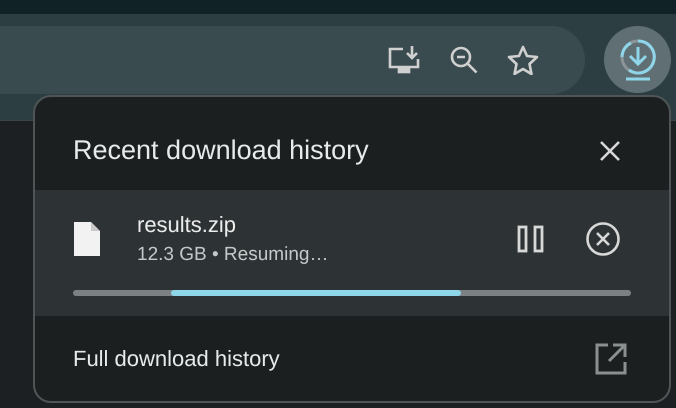 The height and width of the screenshot is (408, 676). I want to click on download-progress-icon, so click(638, 60).